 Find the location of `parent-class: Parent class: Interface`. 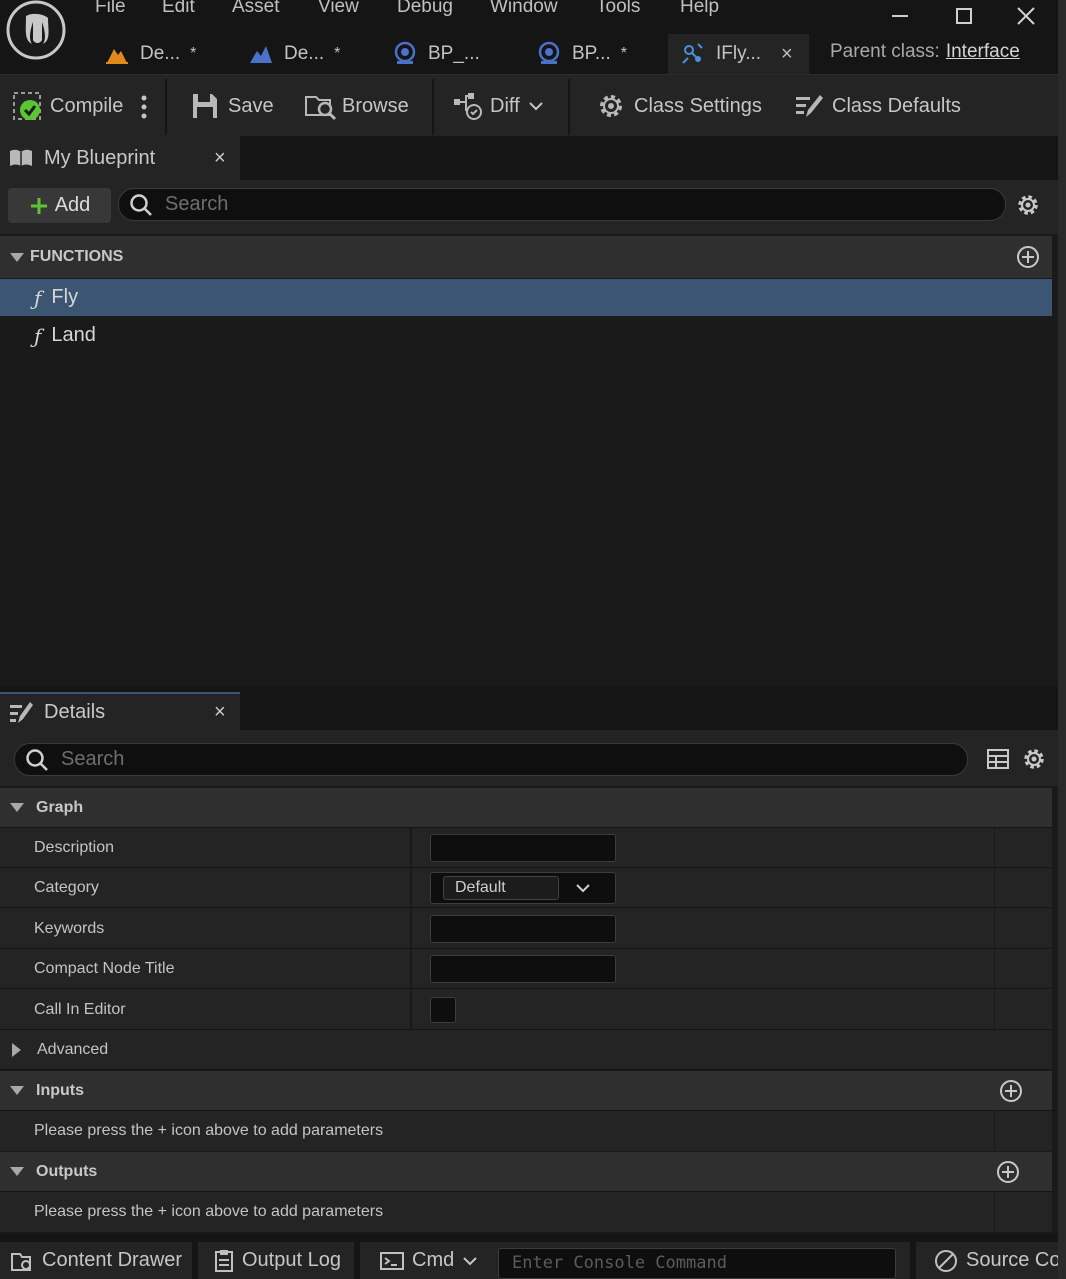

parent-class: Parent class: Interface is located at coordinates (925, 52).